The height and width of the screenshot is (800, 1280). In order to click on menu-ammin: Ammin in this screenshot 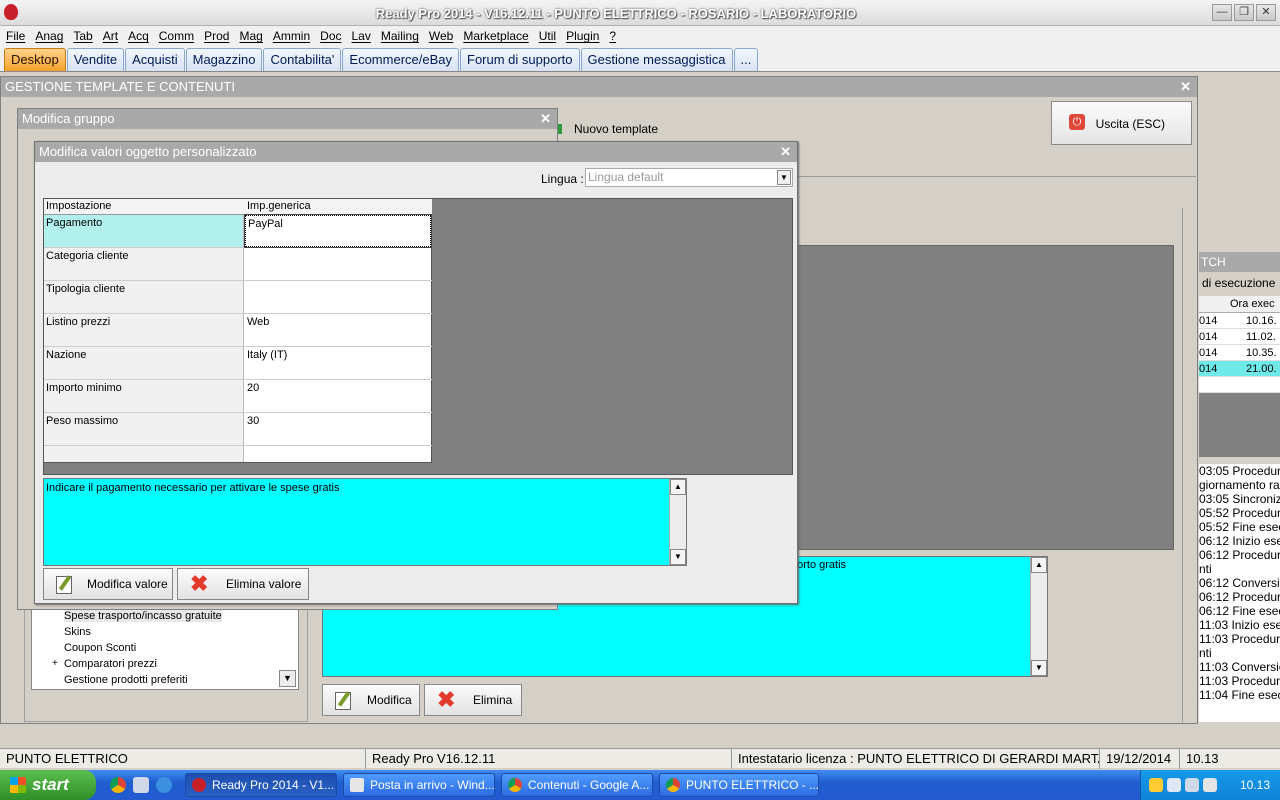, I will do `click(291, 36)`.